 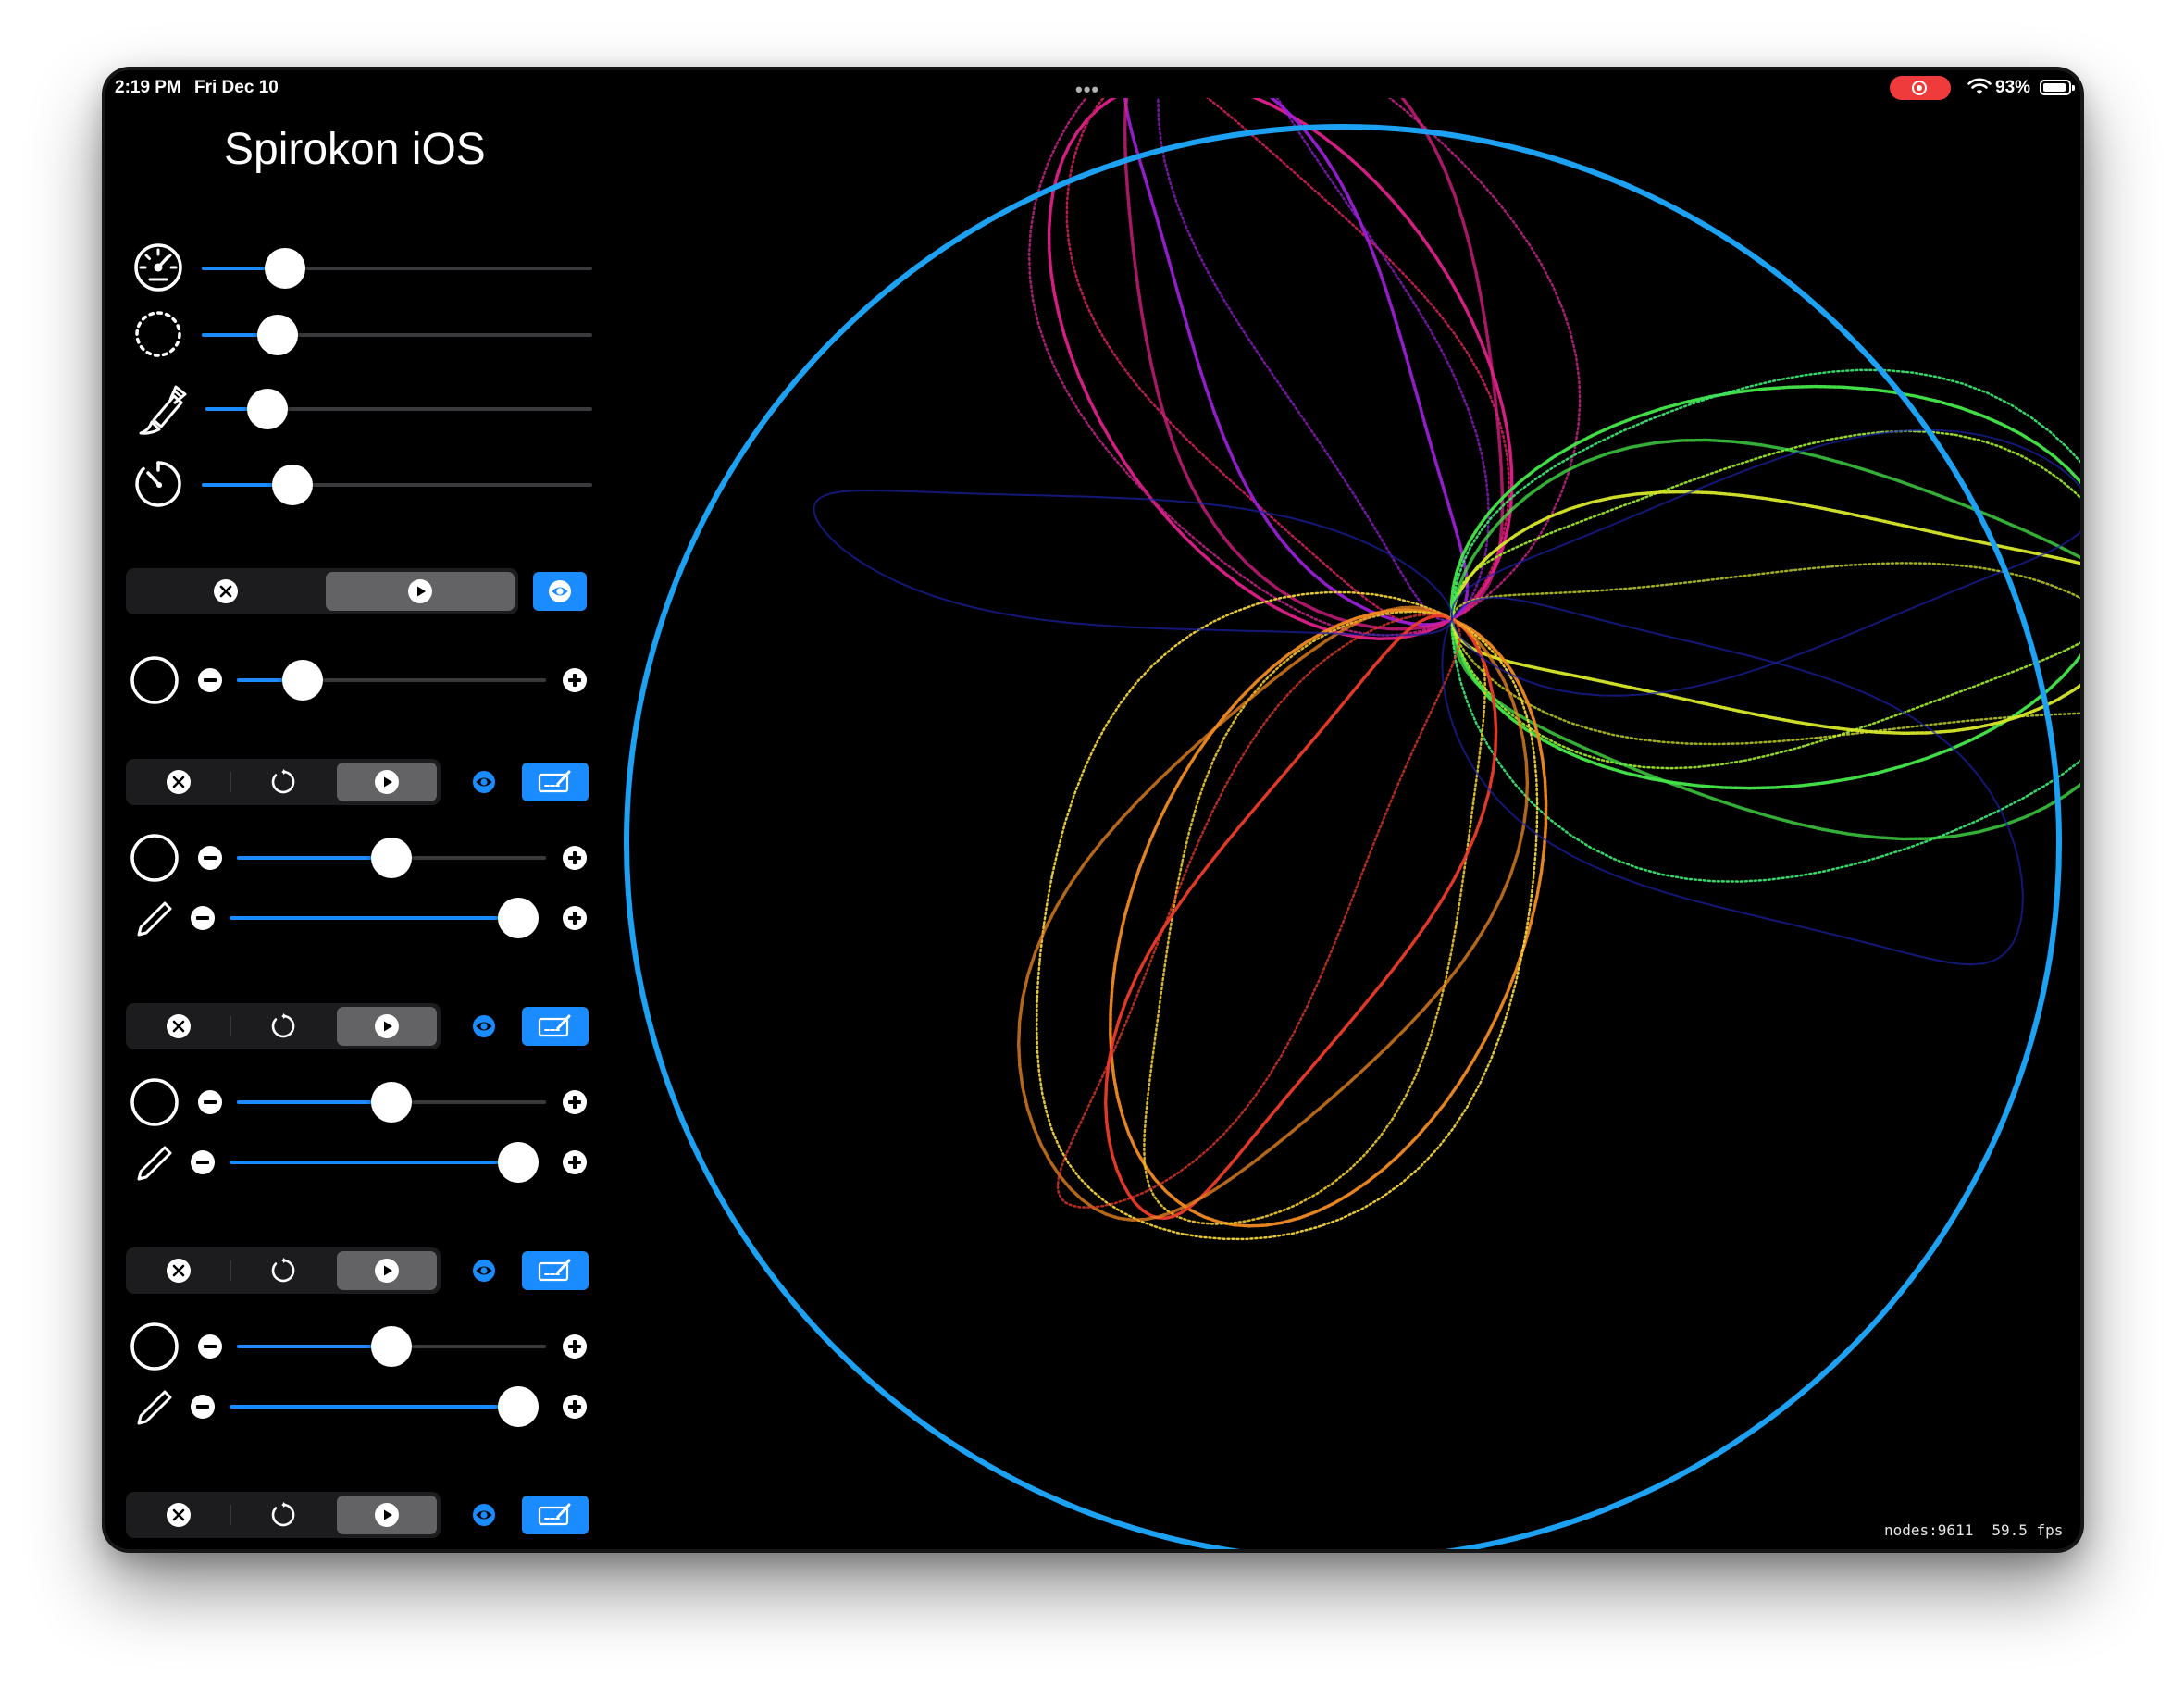 What do you see at coordinates (555, 782) in the screenshot?
I see `ring-1-draw-toggle-button` at bounding box center [555, 782].